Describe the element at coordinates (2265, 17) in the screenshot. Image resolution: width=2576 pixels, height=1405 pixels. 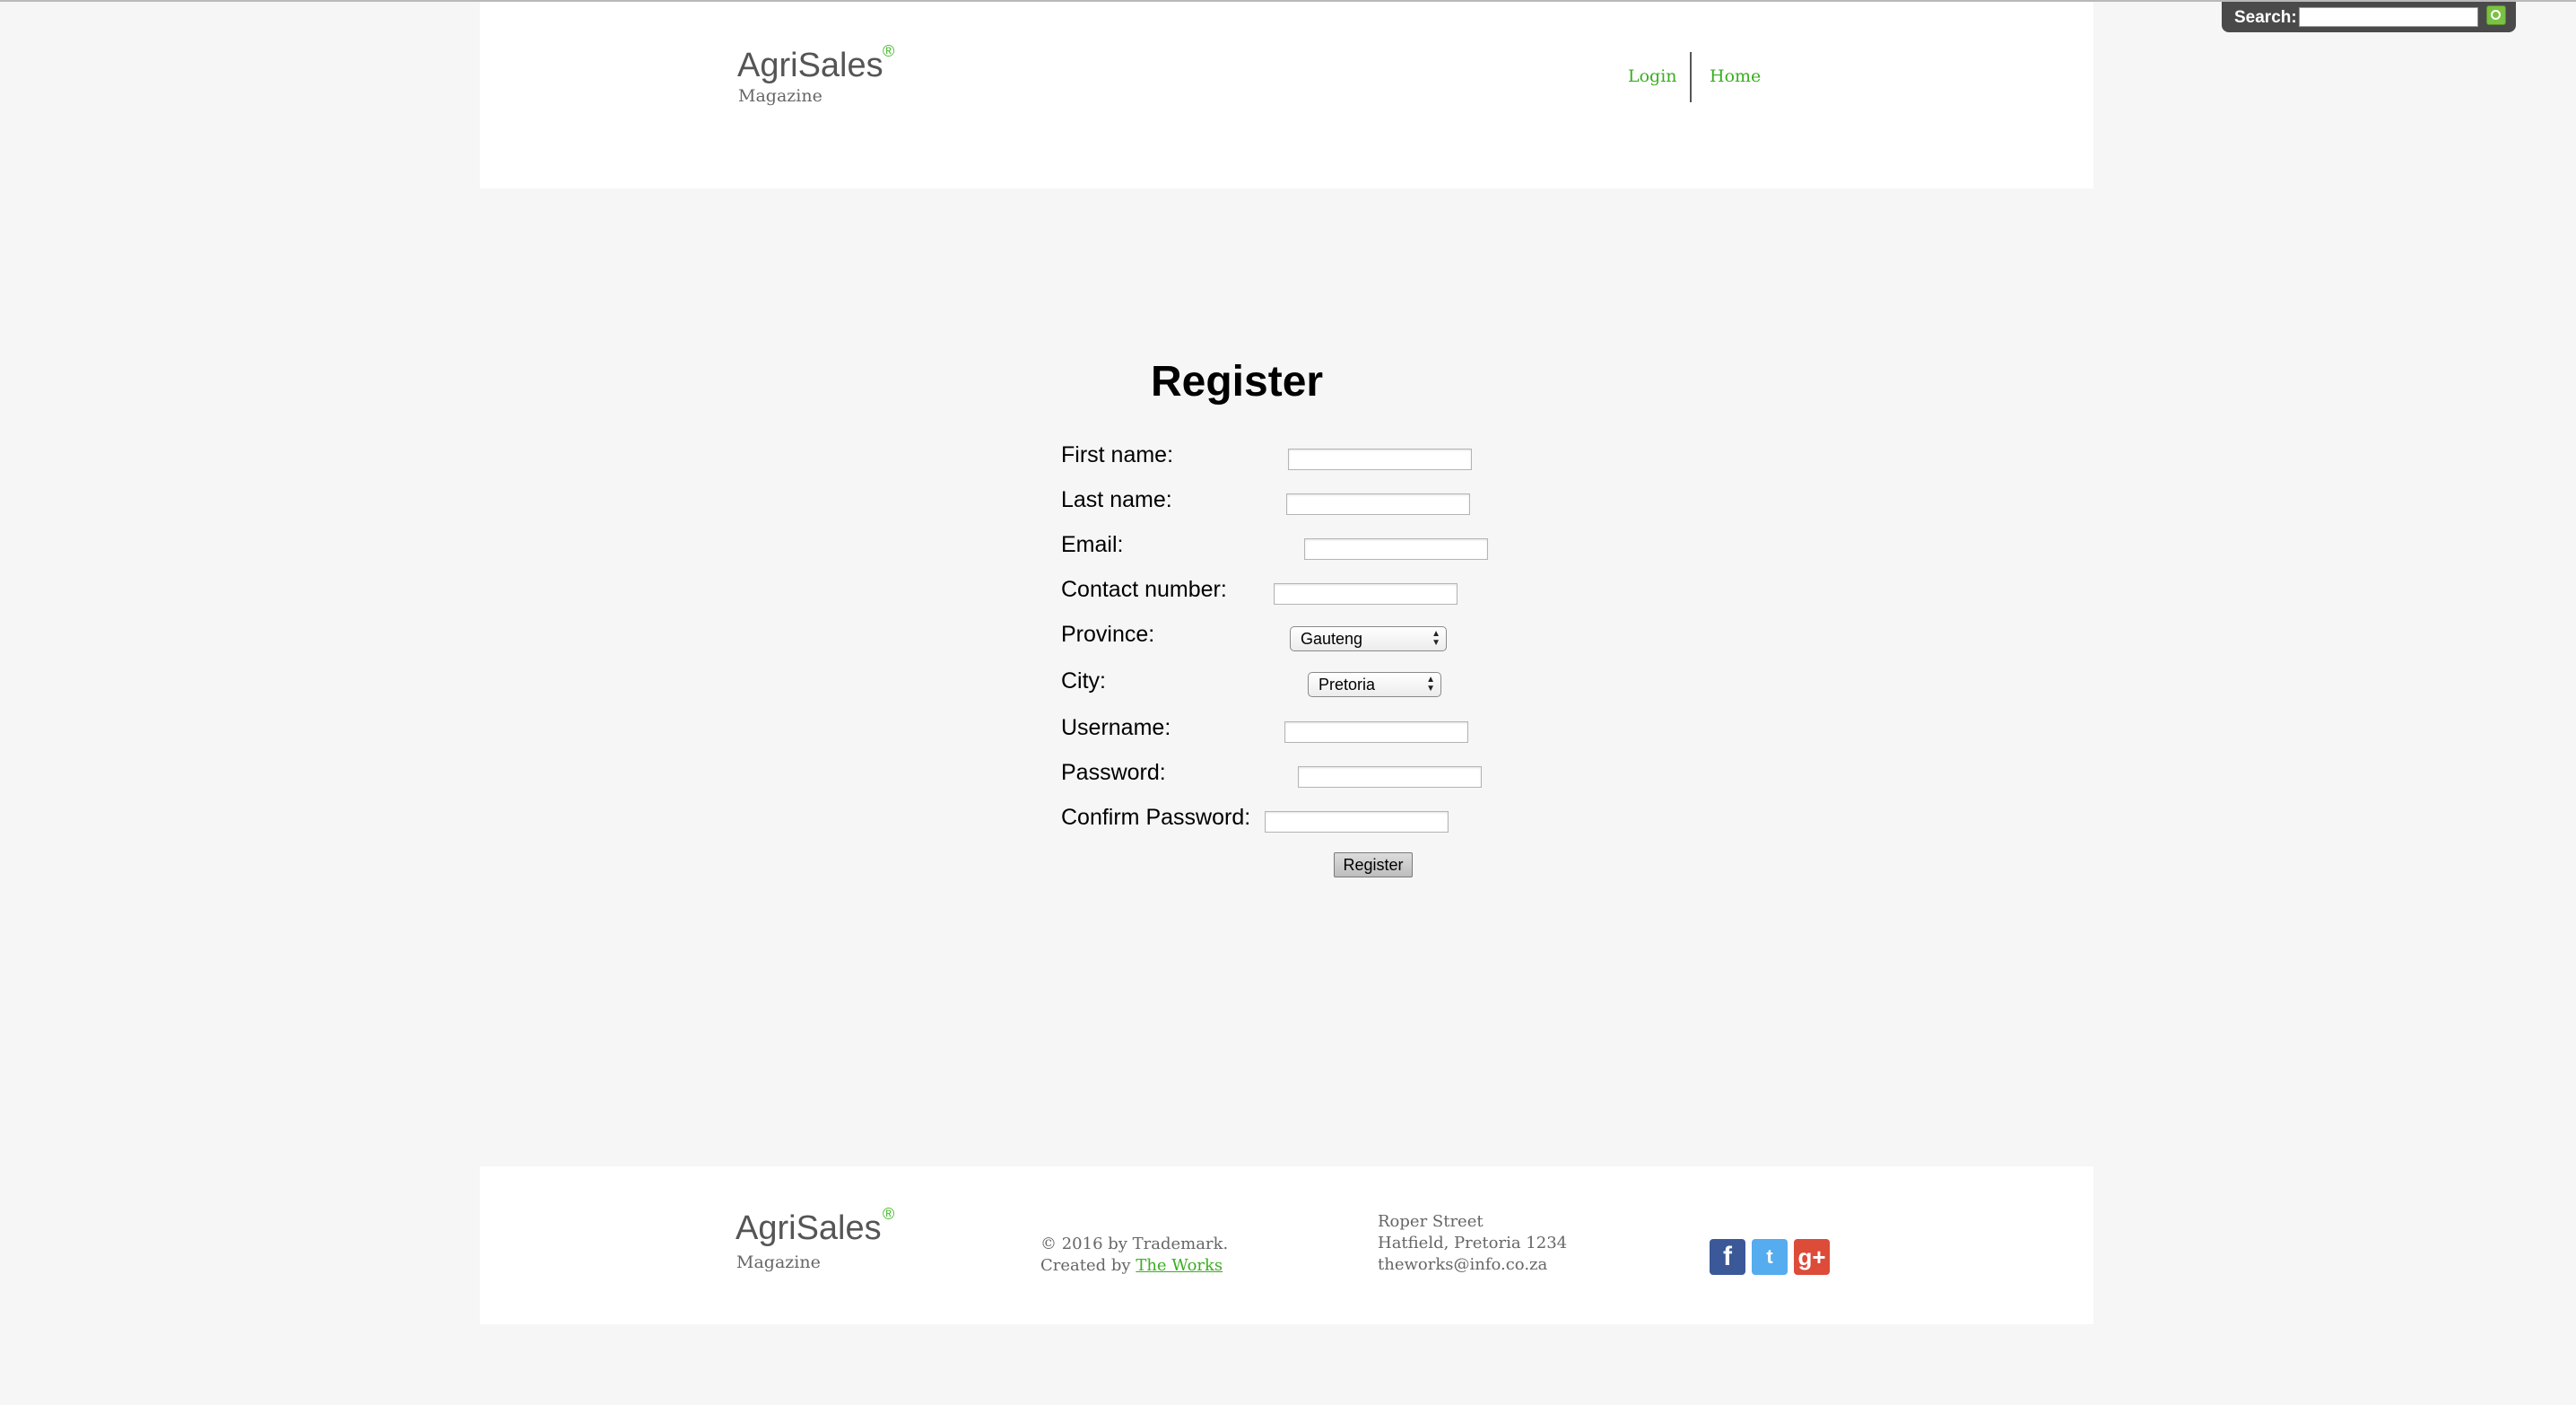
I see `search-label: Search:` at that location.